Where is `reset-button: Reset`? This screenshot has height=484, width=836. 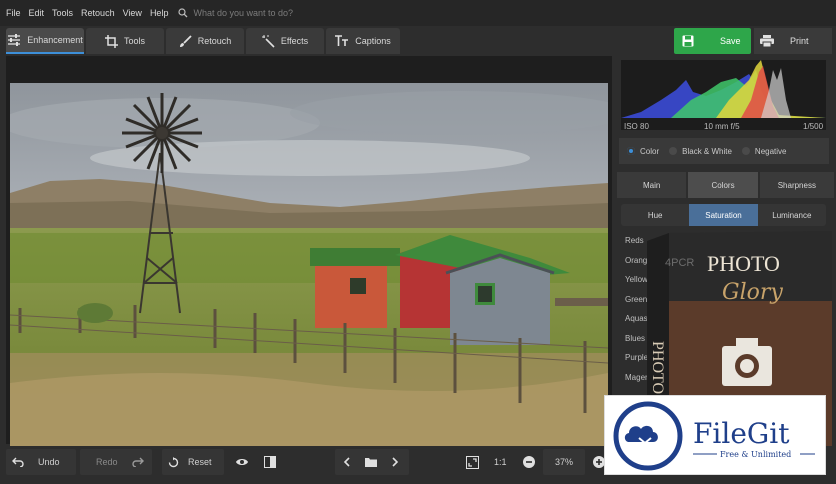
reset-button: Reset is located at coordinates (193, 462).